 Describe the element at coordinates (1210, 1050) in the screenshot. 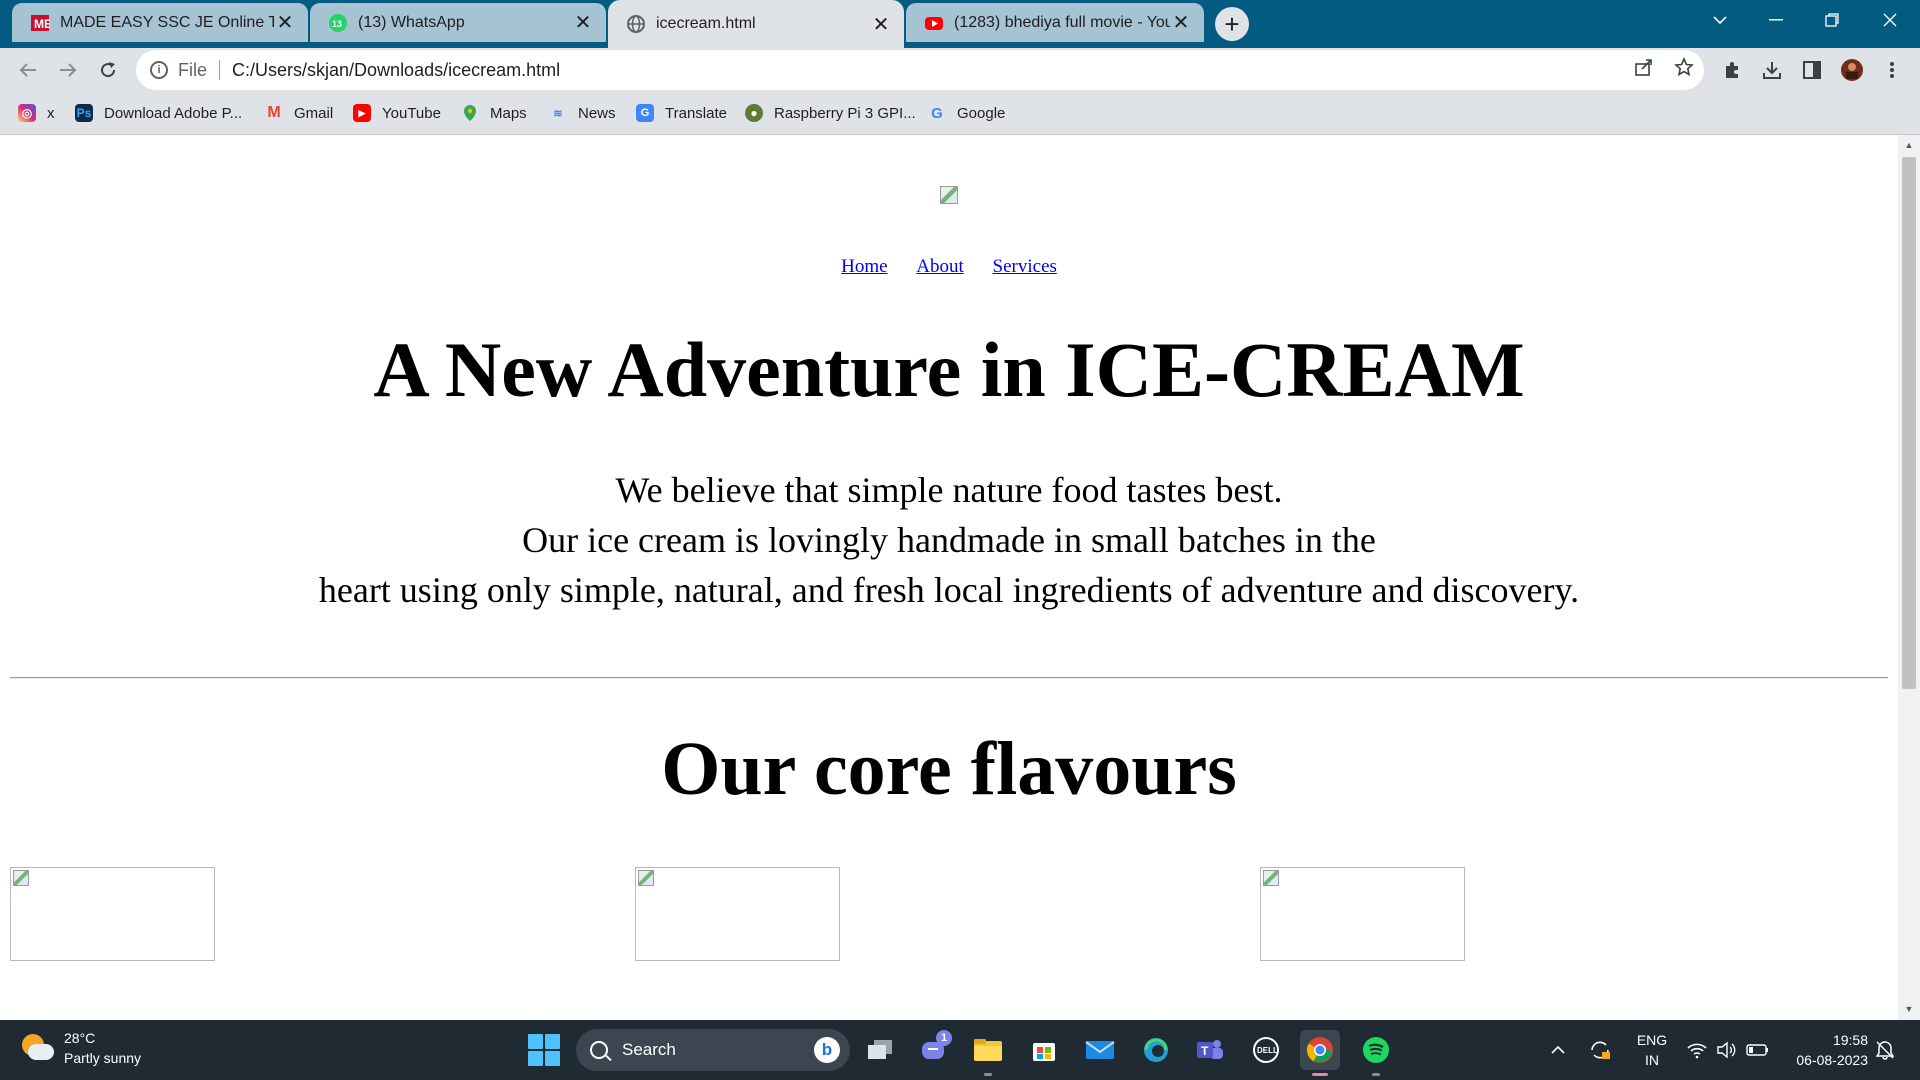

I see `teams-icon: T` at that location.